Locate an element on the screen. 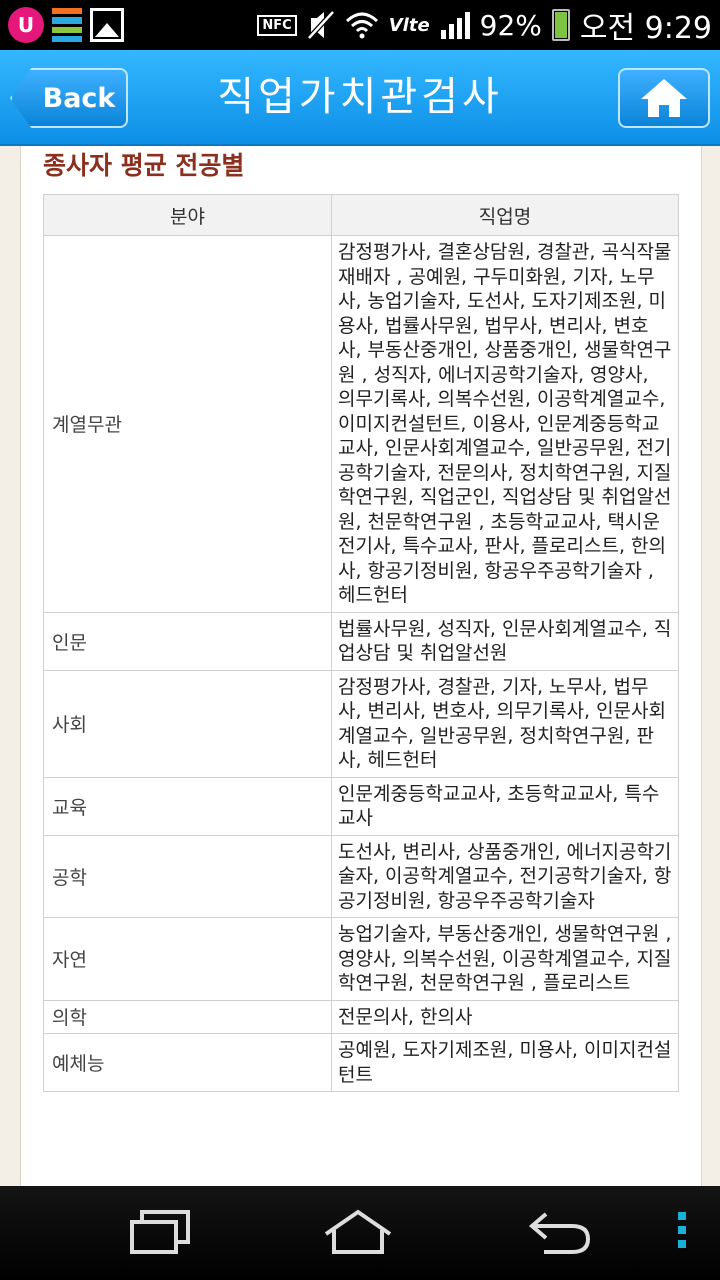  clock: 오전 9:29 is located at coordinates (645, 28).